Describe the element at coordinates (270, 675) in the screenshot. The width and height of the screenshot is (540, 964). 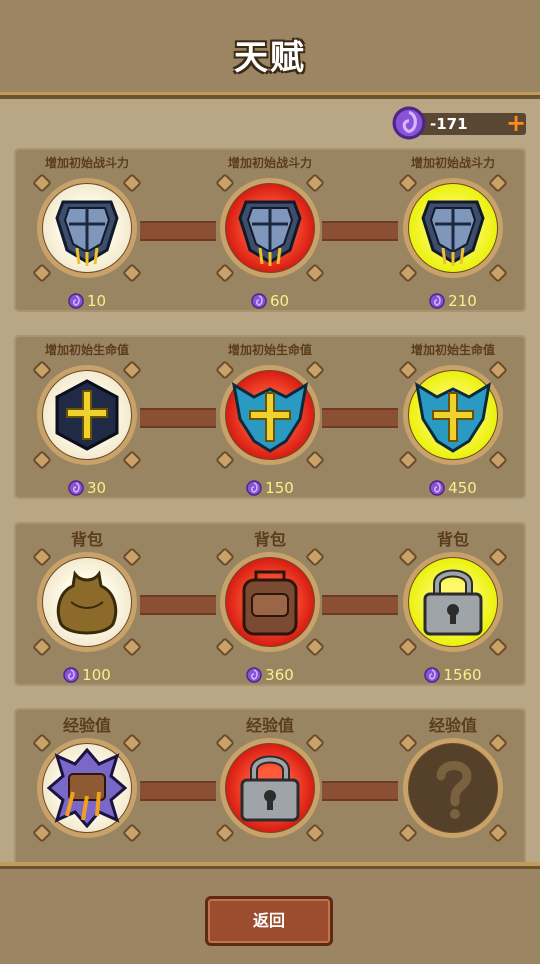
I see `talent-cost: 360` at that location.